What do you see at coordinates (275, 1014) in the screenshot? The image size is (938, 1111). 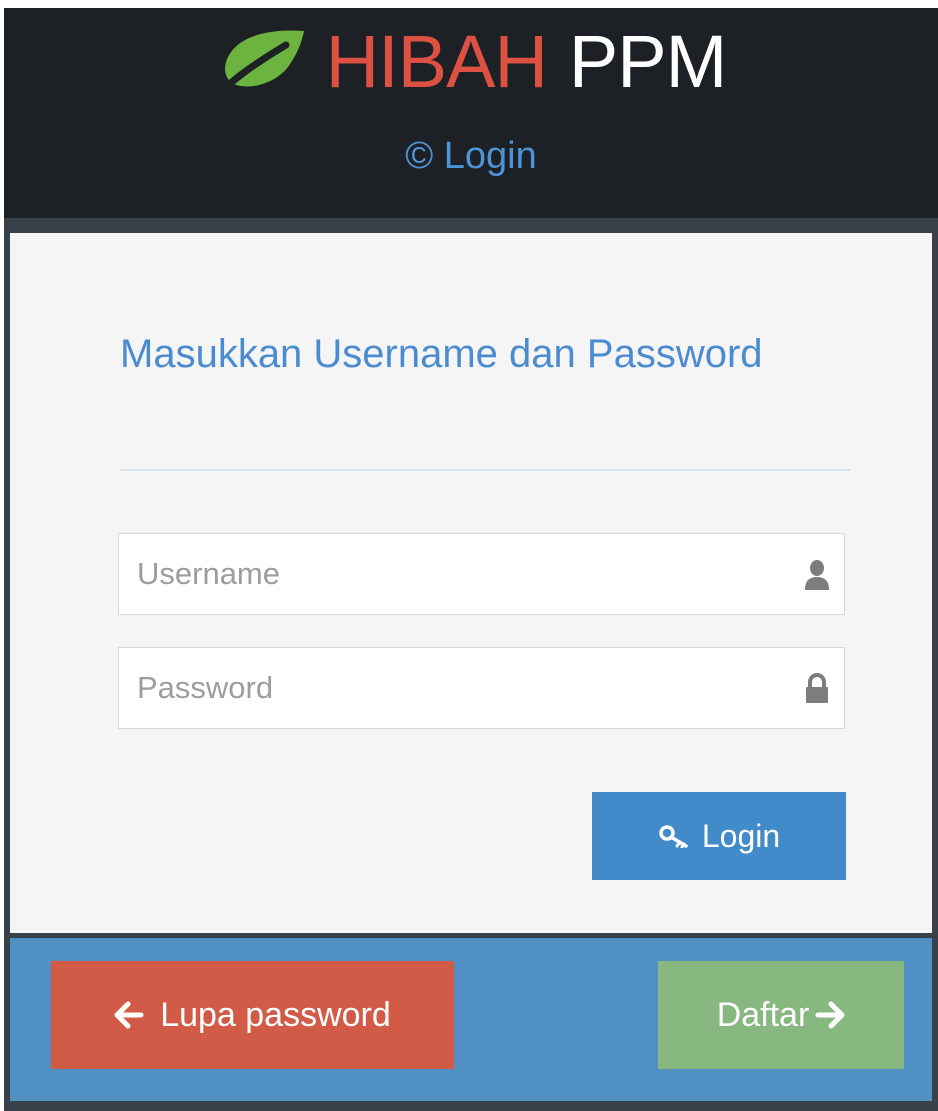 I see `forgot-password-label: Lupa password` at bounding box center [275, 1014].